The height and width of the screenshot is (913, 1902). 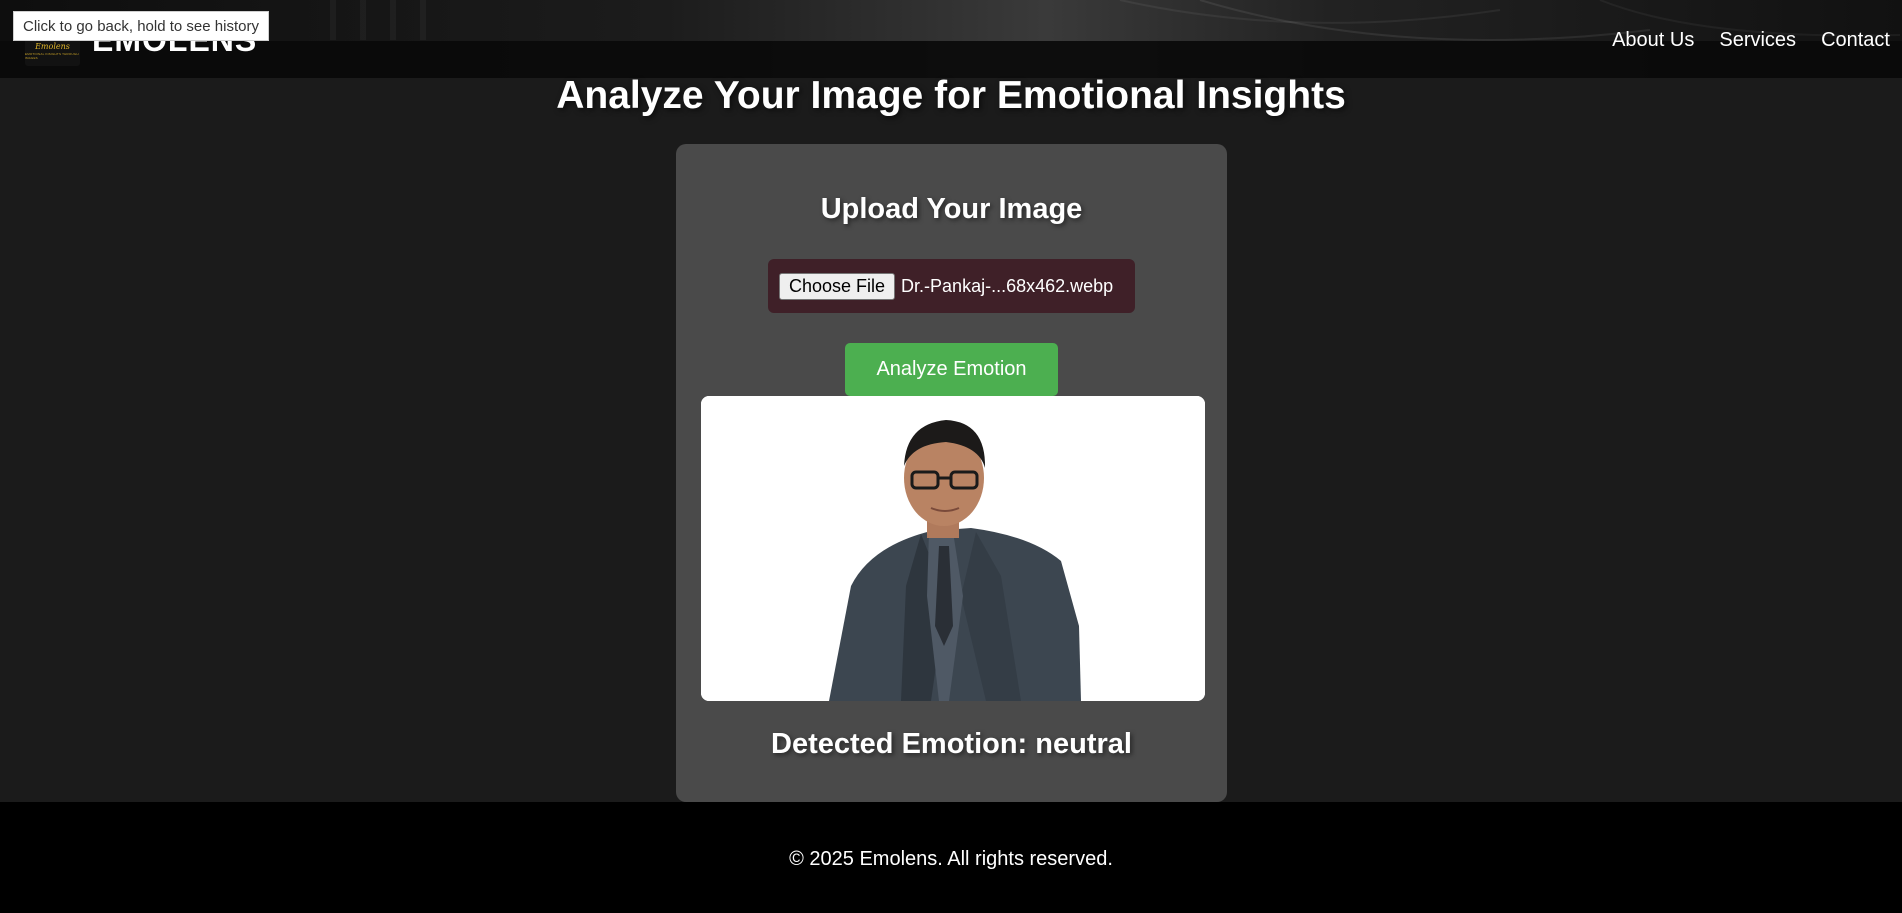 I want to click on back-button-tooltip: Click to go back, hold to see history, so click(x=141, y=26).